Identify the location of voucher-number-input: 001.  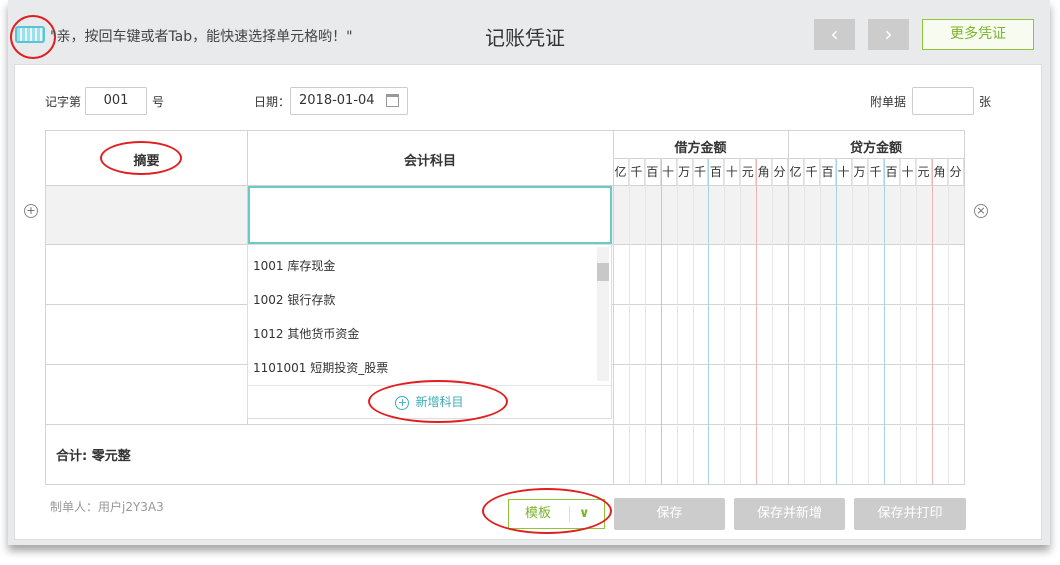
(116, 101).